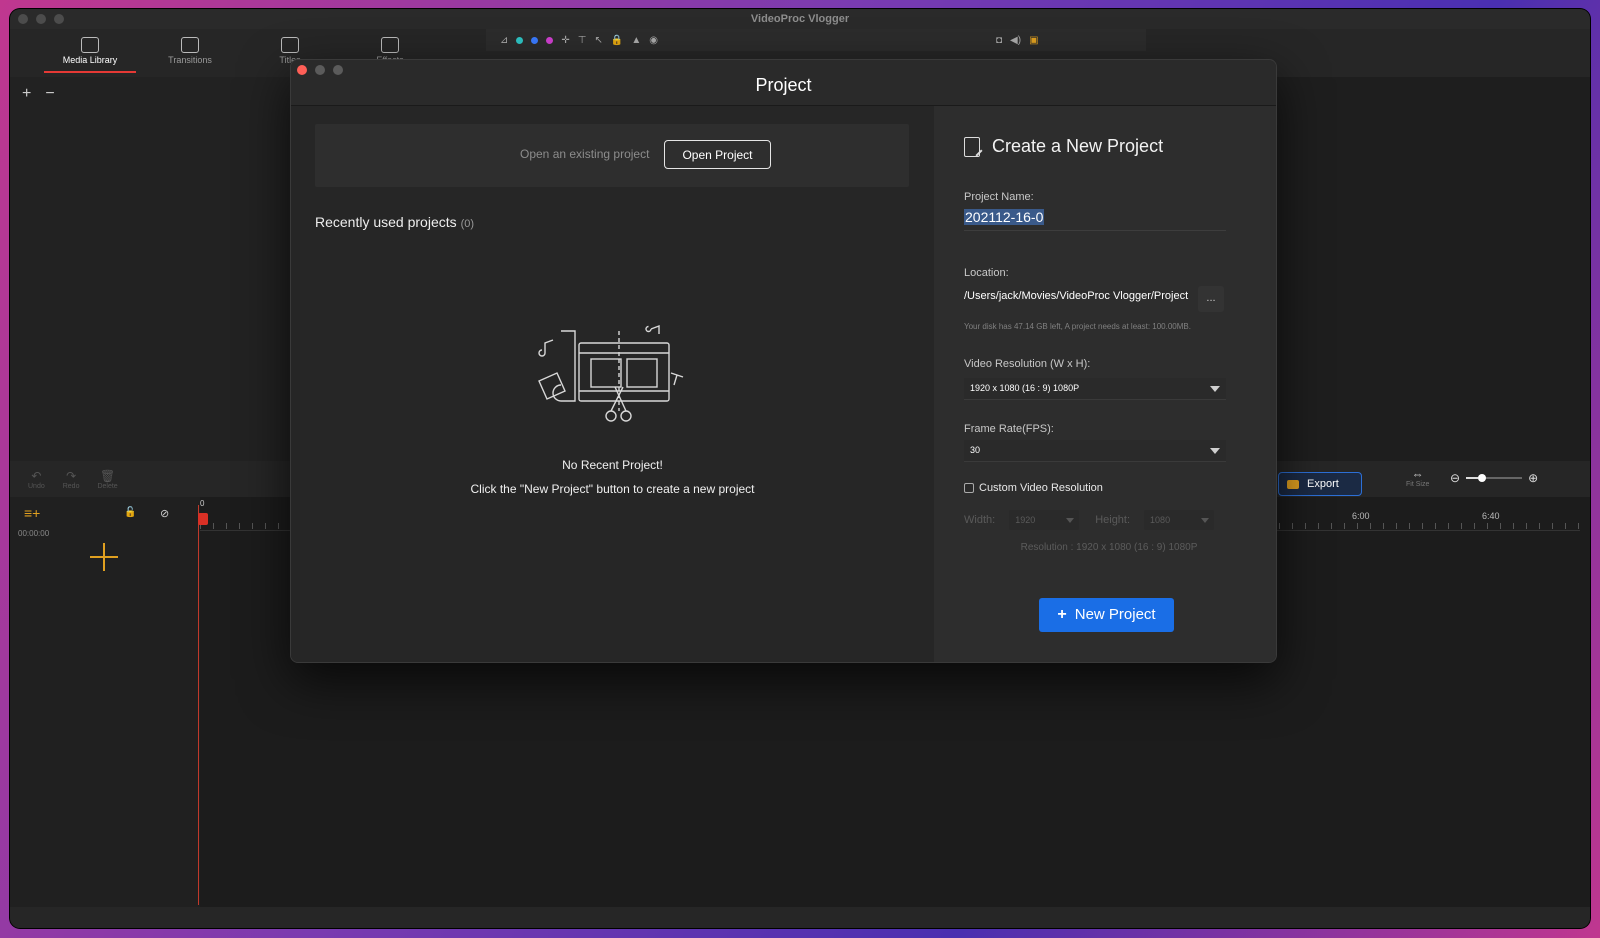  What do you see at coordinates (105, 702) in the screenshot?
I see `track-header: ≡+ 🔓 ⊘ 00:00:00` at bounding box center [105, 702].